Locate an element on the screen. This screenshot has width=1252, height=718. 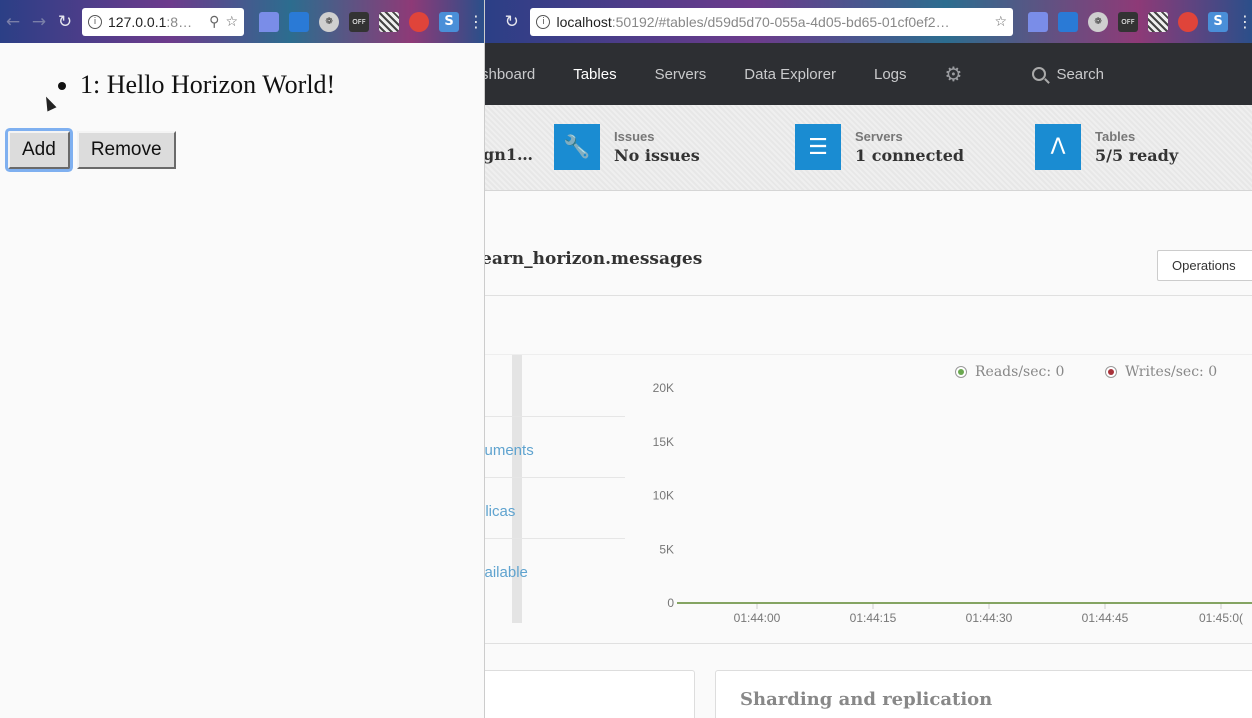
tables-value: 5/5 ready is located at coordinates (1137, 155).